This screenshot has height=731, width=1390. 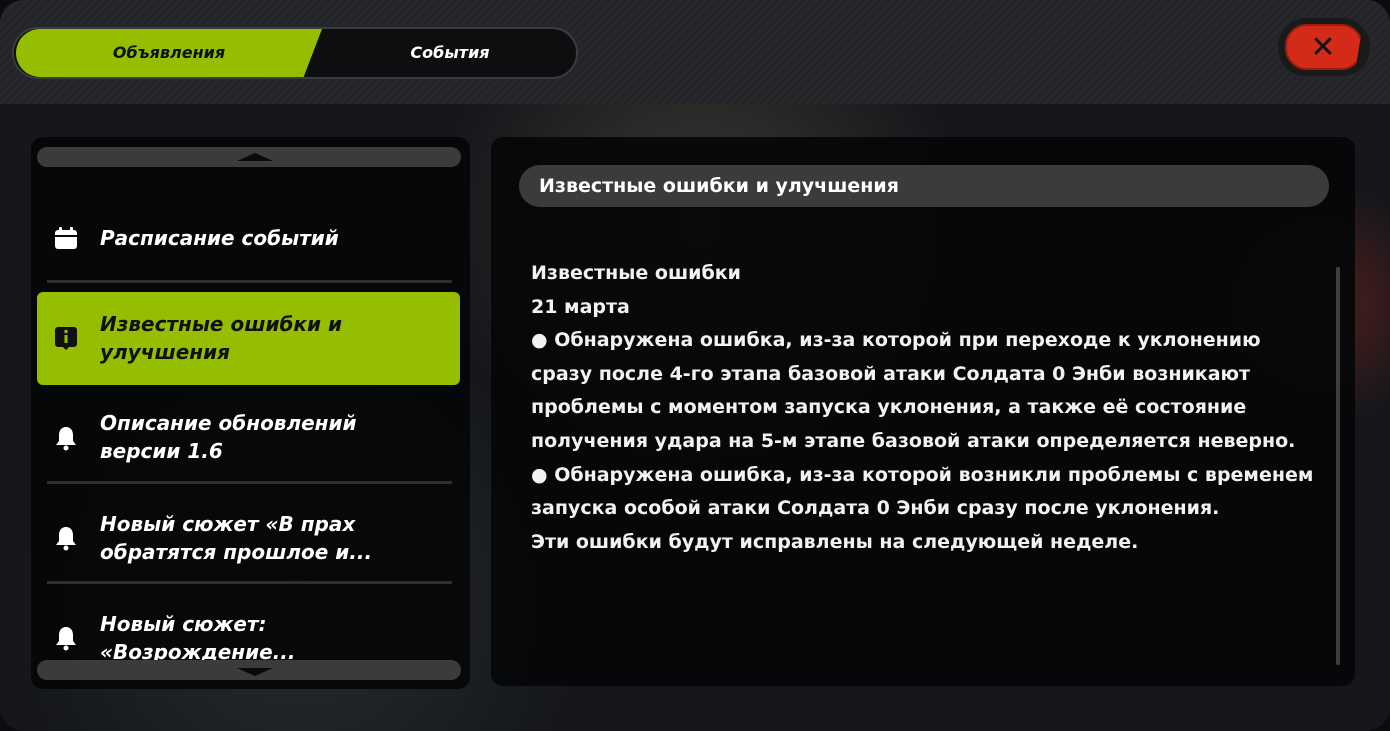 I want to click on scroll-up-button, so click(x=249, y=157).